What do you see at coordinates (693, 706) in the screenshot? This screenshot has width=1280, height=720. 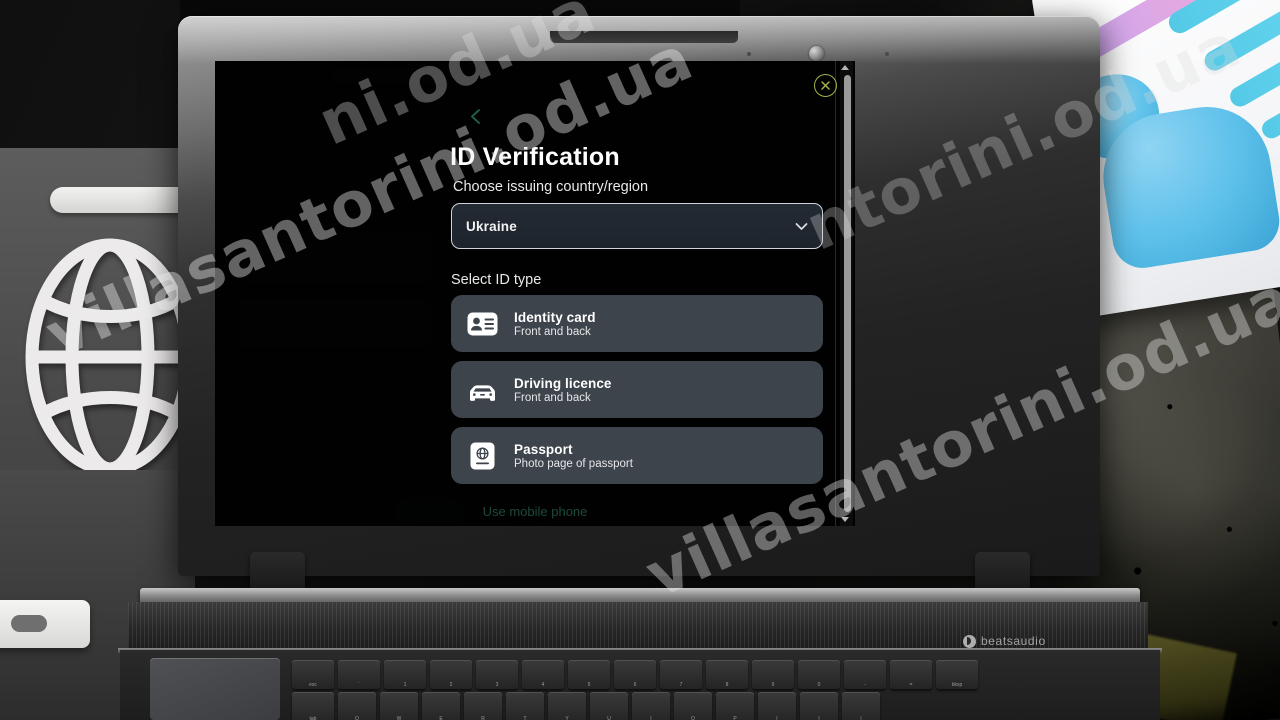 I see `keyboard-key: O` at bounding box center [693, 706].